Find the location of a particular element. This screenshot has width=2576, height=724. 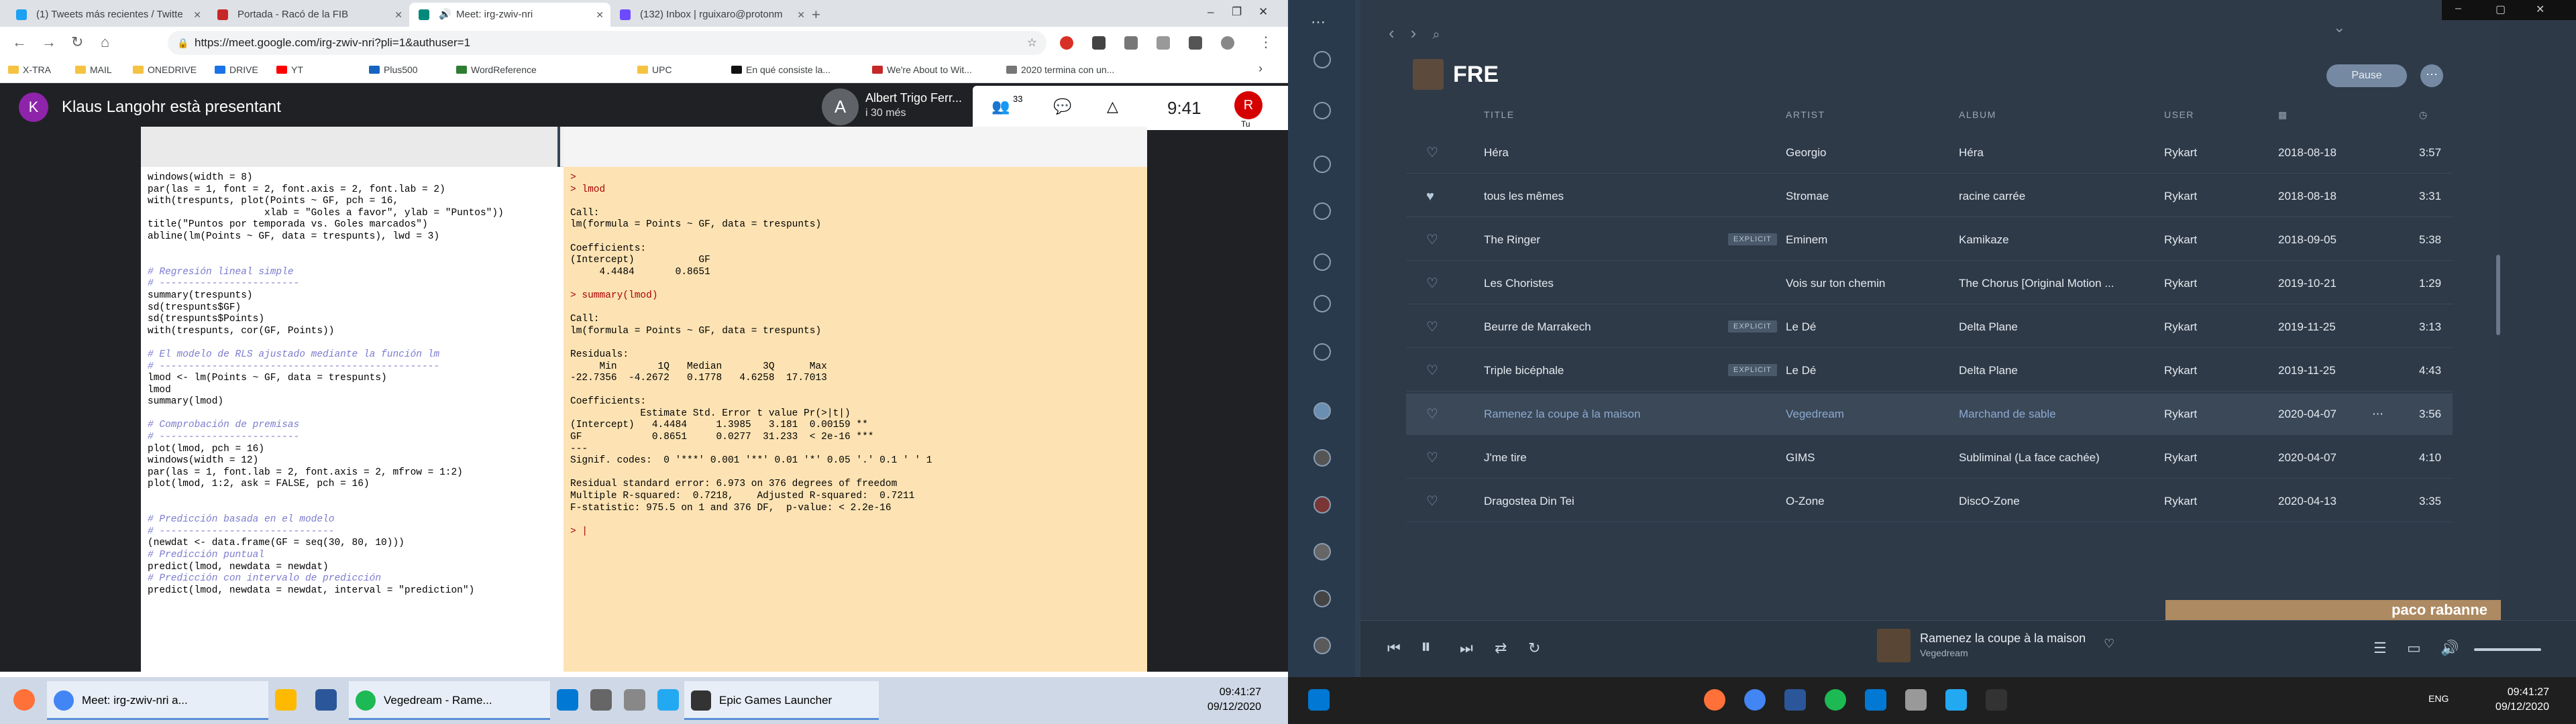

scrollbar is located at coordinates (2498, 295).